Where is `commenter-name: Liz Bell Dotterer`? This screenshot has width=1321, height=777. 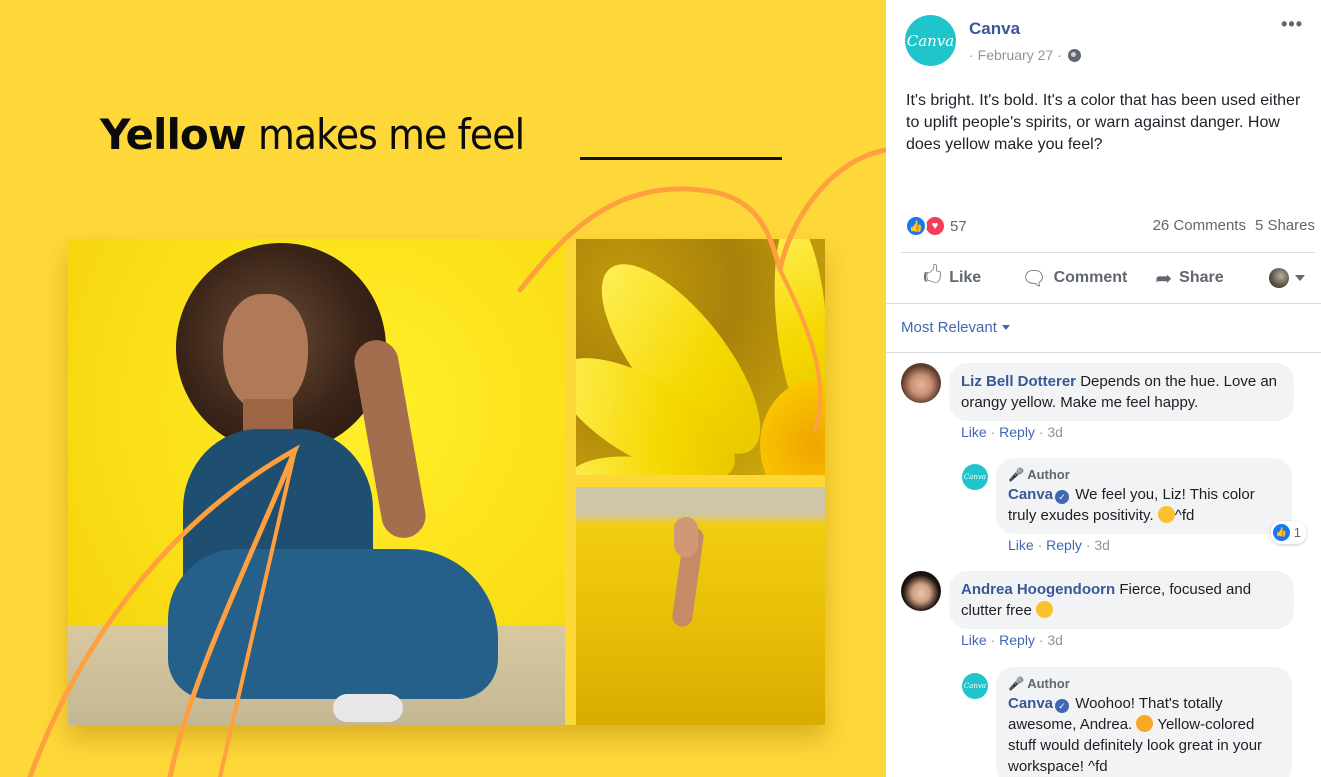 commenter-name: Liz Bell Dotterer is located at coordinates (1018, 381).